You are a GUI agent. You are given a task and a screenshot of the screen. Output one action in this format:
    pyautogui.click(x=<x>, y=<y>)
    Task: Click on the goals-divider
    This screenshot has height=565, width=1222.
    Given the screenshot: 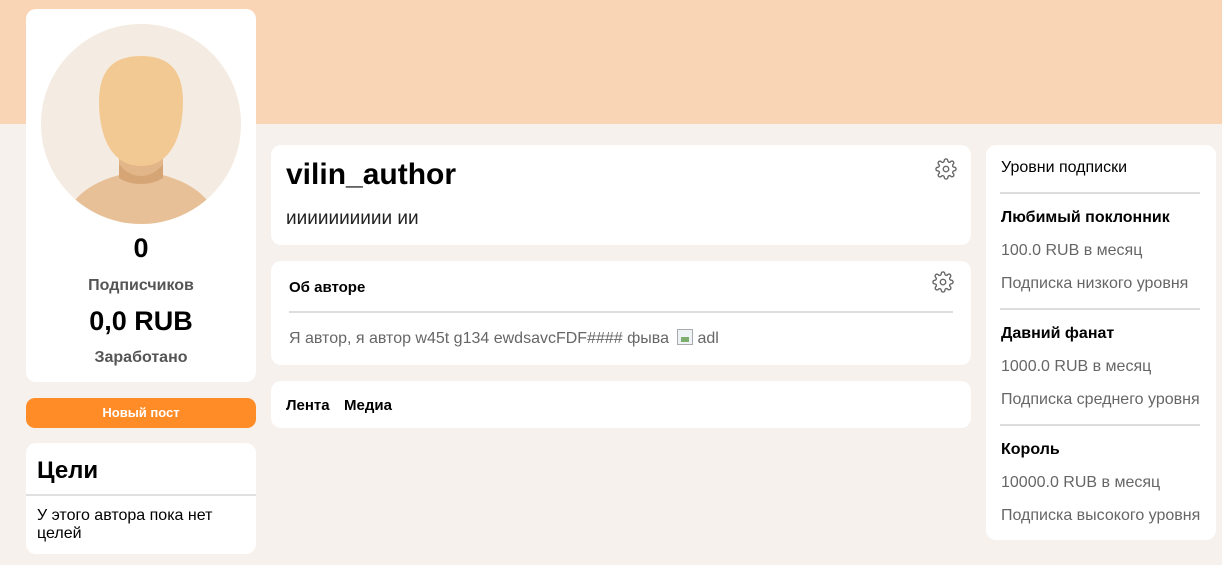 What is the action you would take?
    pyautogui.click(x=141, y=495)
    